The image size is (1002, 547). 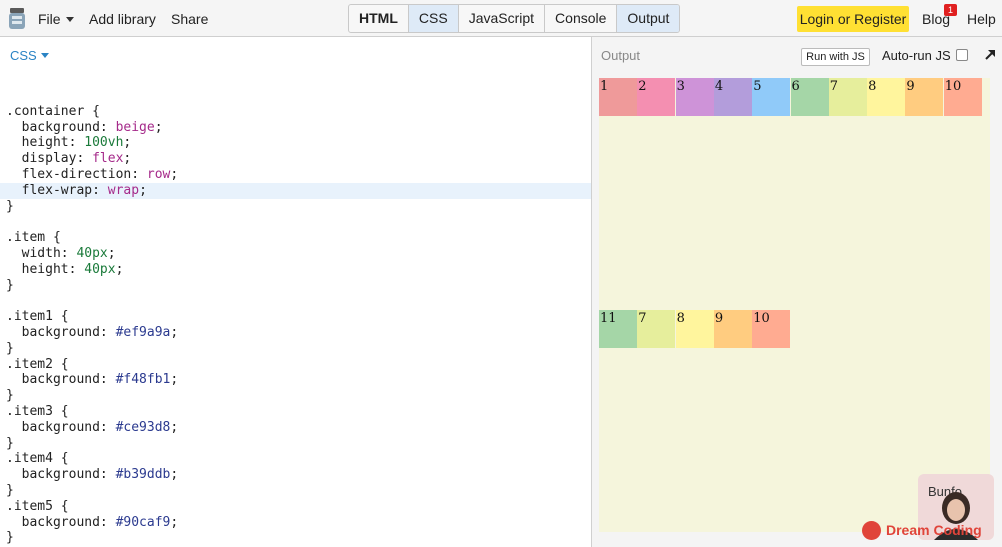 I want to click on code-line: background: #ef9a9a;, so click(x=295, y=333).